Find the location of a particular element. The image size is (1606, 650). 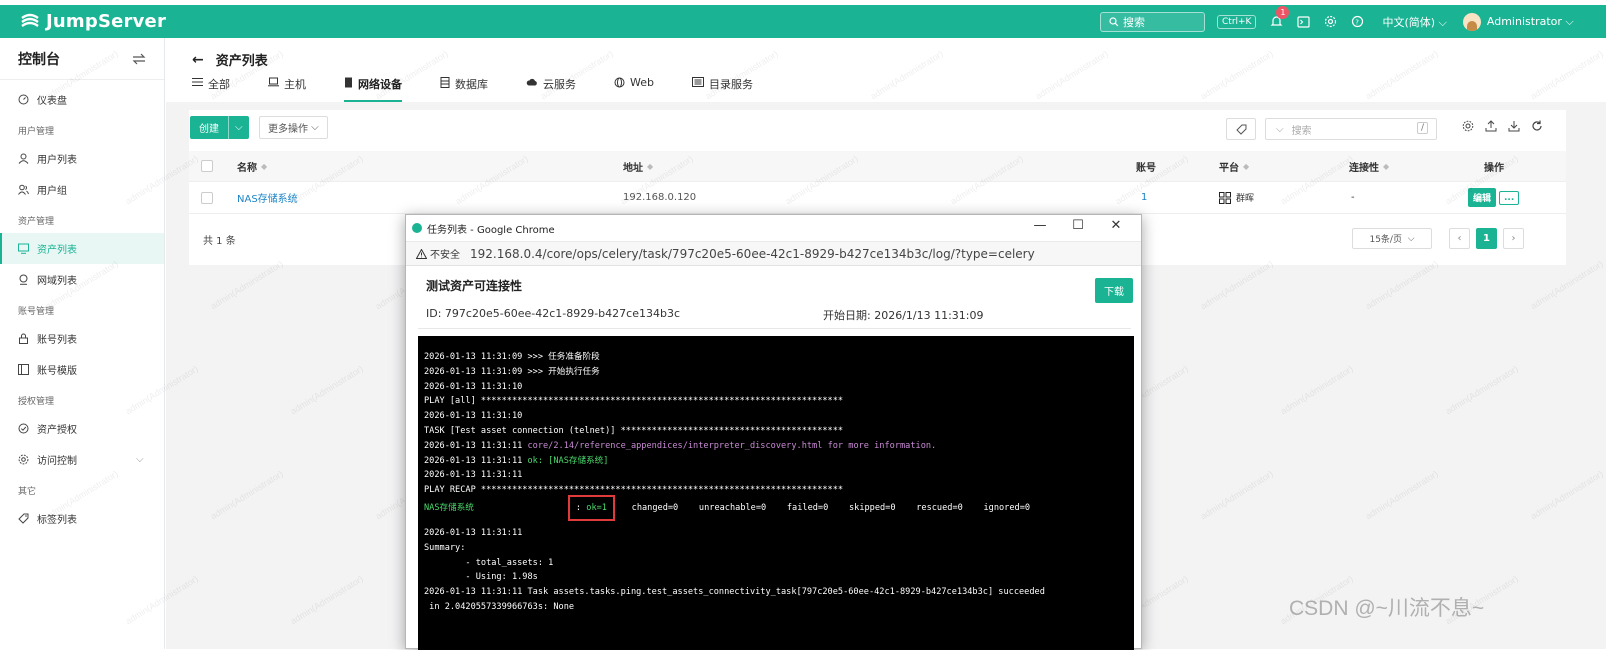

upload-icon is located at coordinates (1491, 126).